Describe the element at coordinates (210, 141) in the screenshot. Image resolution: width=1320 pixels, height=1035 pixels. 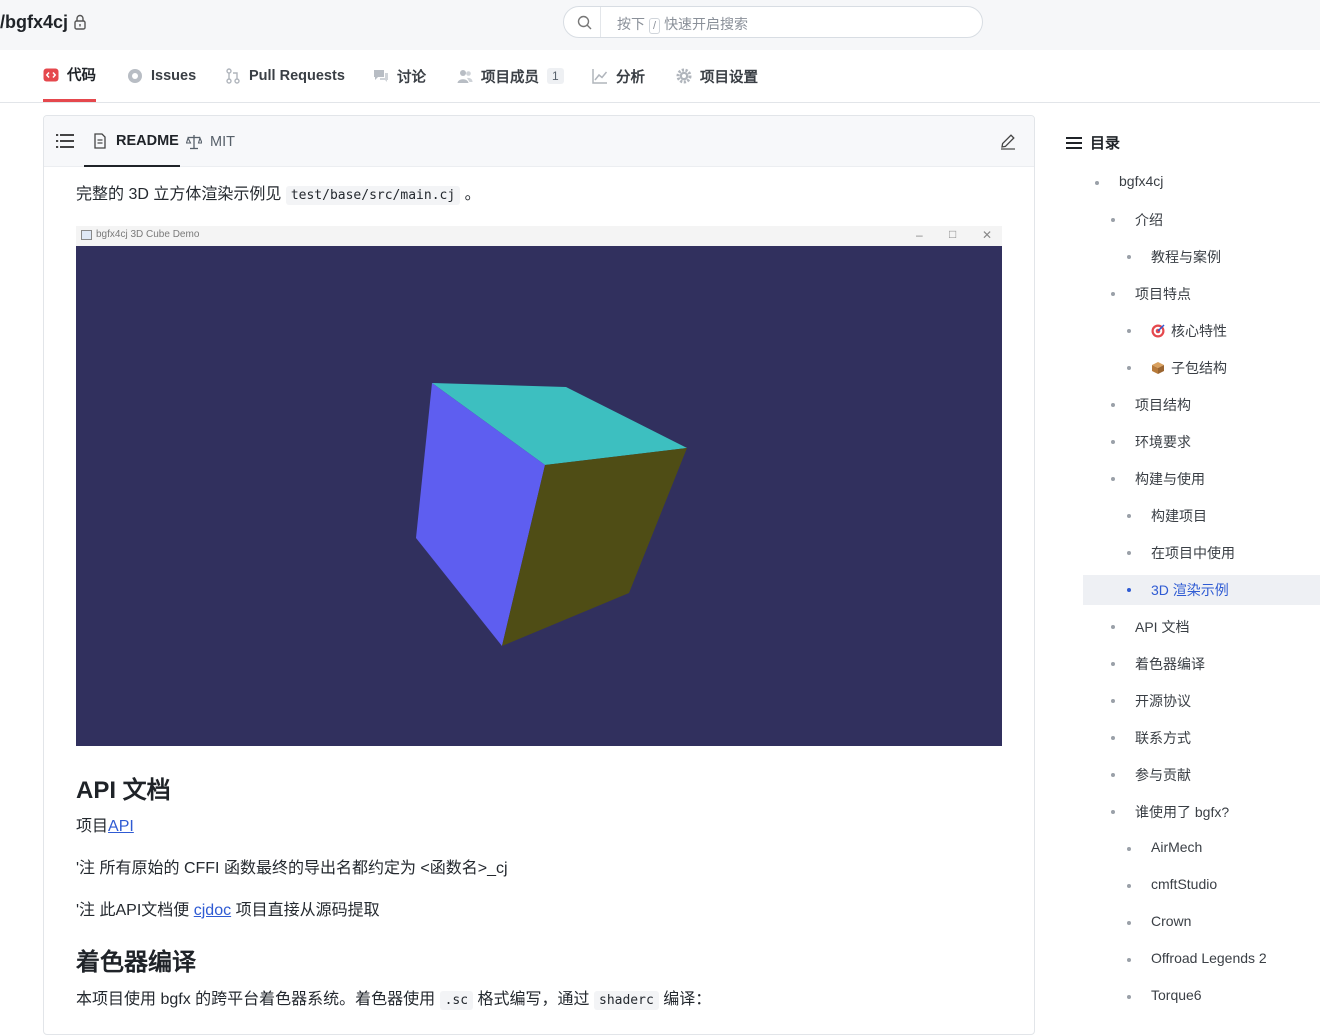
I see `tab-license: MIT` at that location.